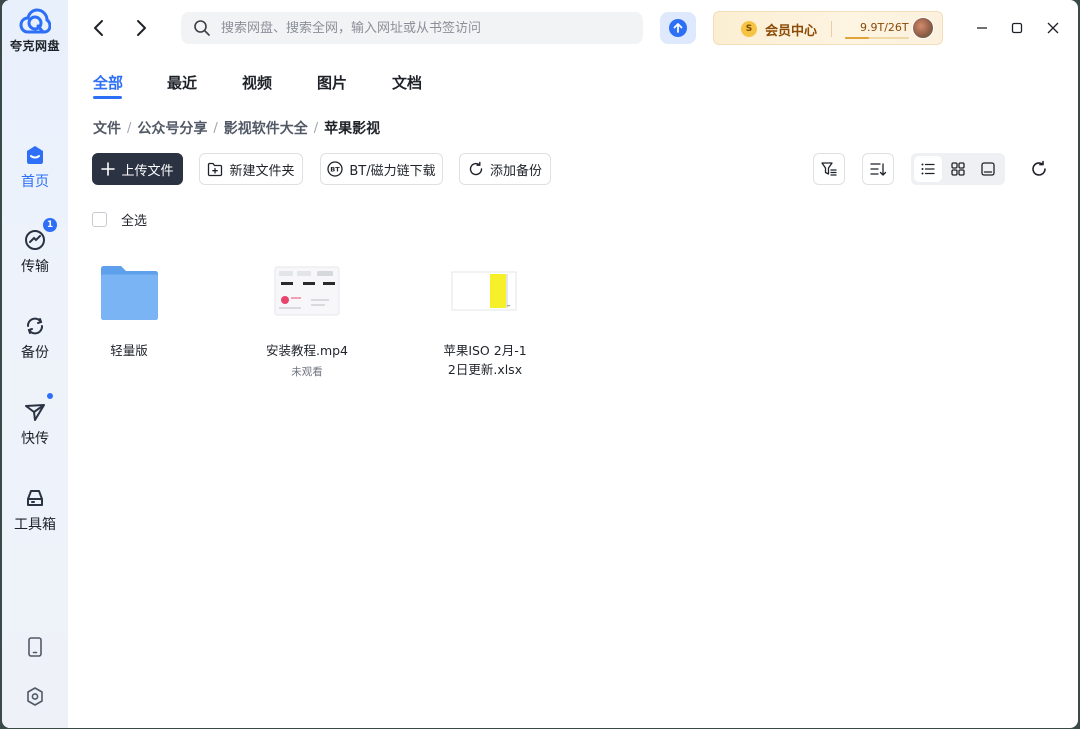 The height and width of the screenshot is (729, 1080). Describe the element at coordinates (202, 28) in the screenshot. I see `search-icon` at that location.